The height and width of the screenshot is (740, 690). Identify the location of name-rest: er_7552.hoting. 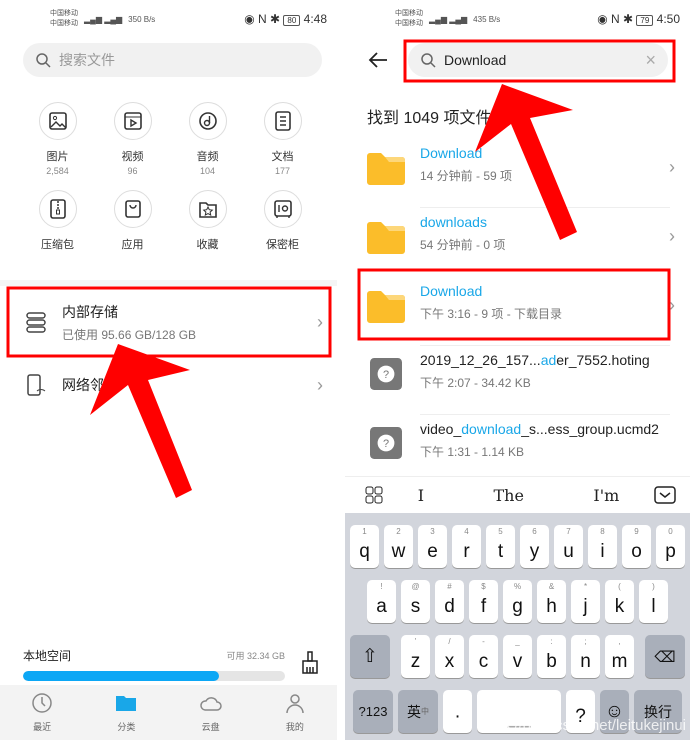
(603, 360).